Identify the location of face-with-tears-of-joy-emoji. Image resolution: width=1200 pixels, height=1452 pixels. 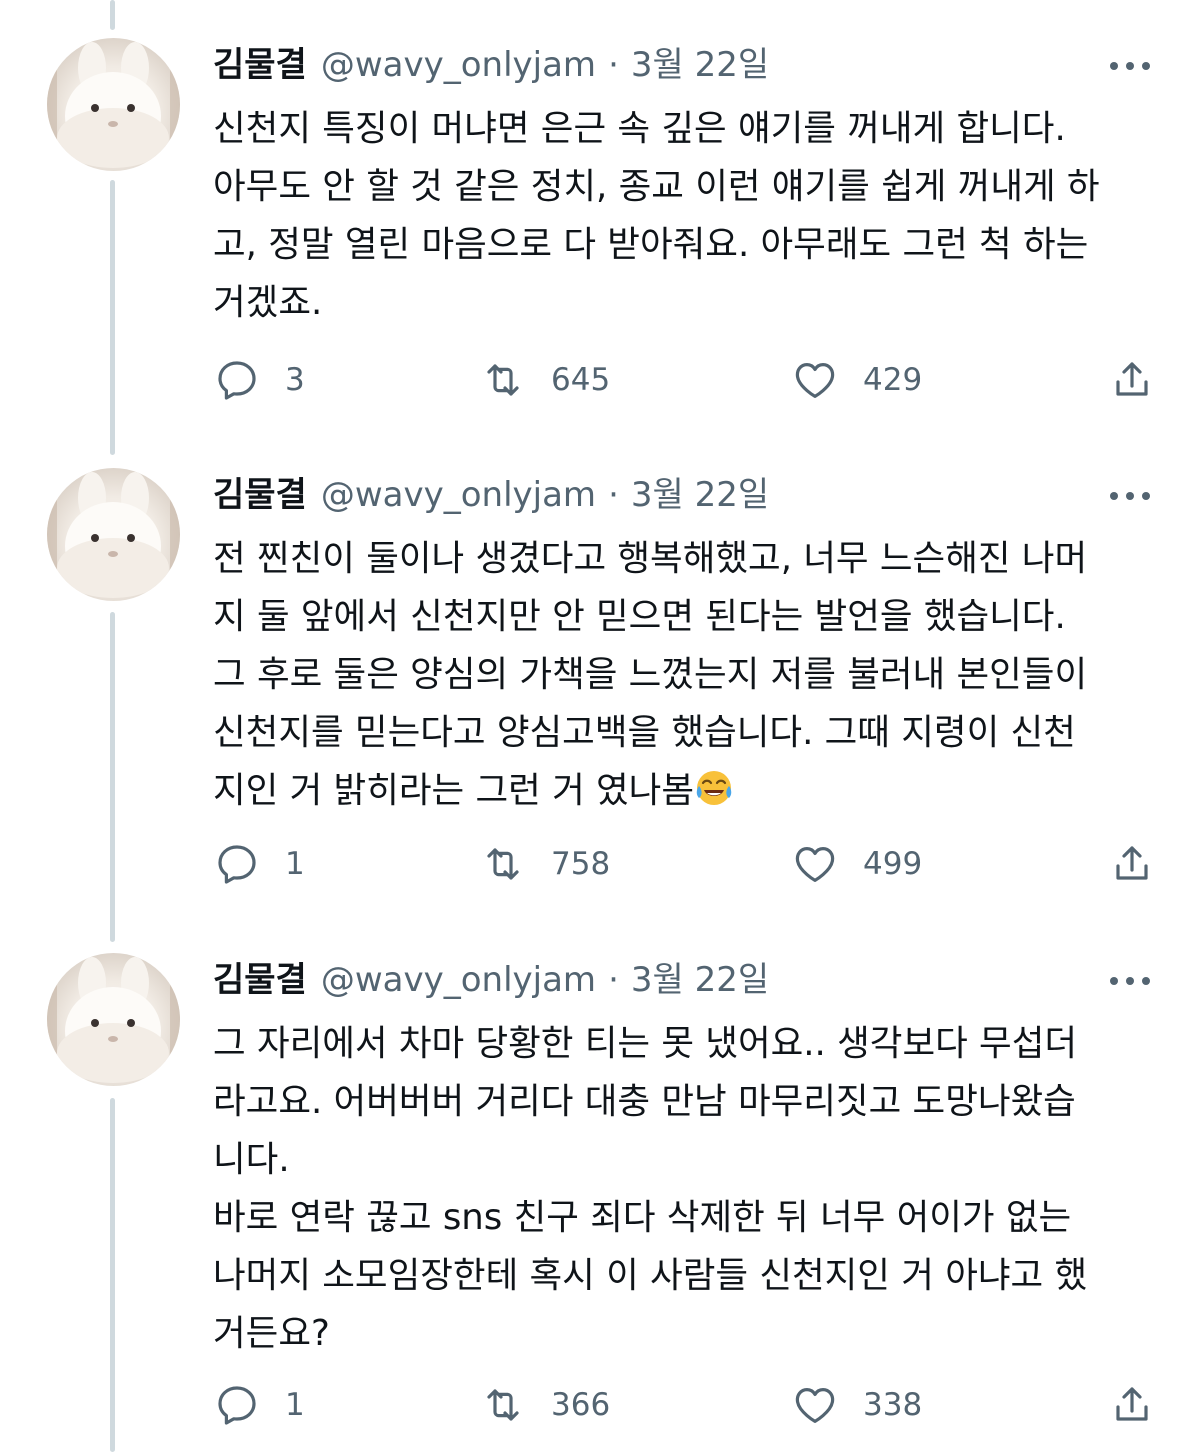
(714, 797).